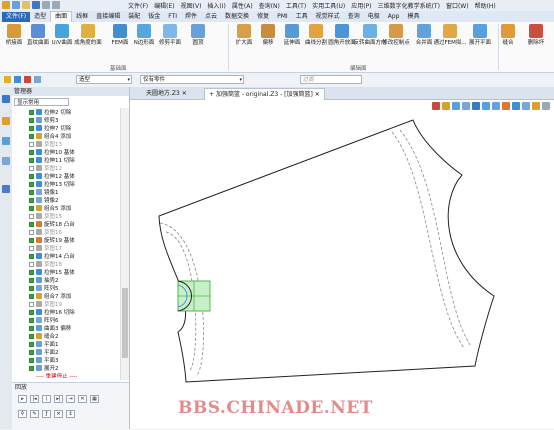 Image resolution: width=554 pixels, height=430 pixels. I want to click on view-icon, so click(6, 161).